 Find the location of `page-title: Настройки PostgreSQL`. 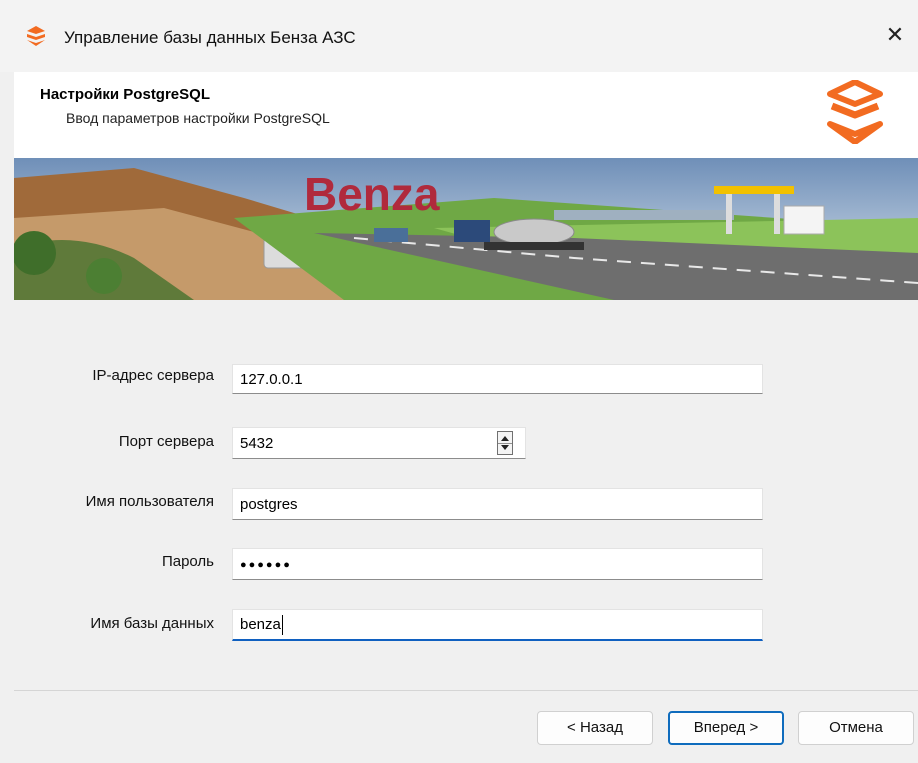

page-title: Настройки PostgreSQL is located at coordinates (125, 94).